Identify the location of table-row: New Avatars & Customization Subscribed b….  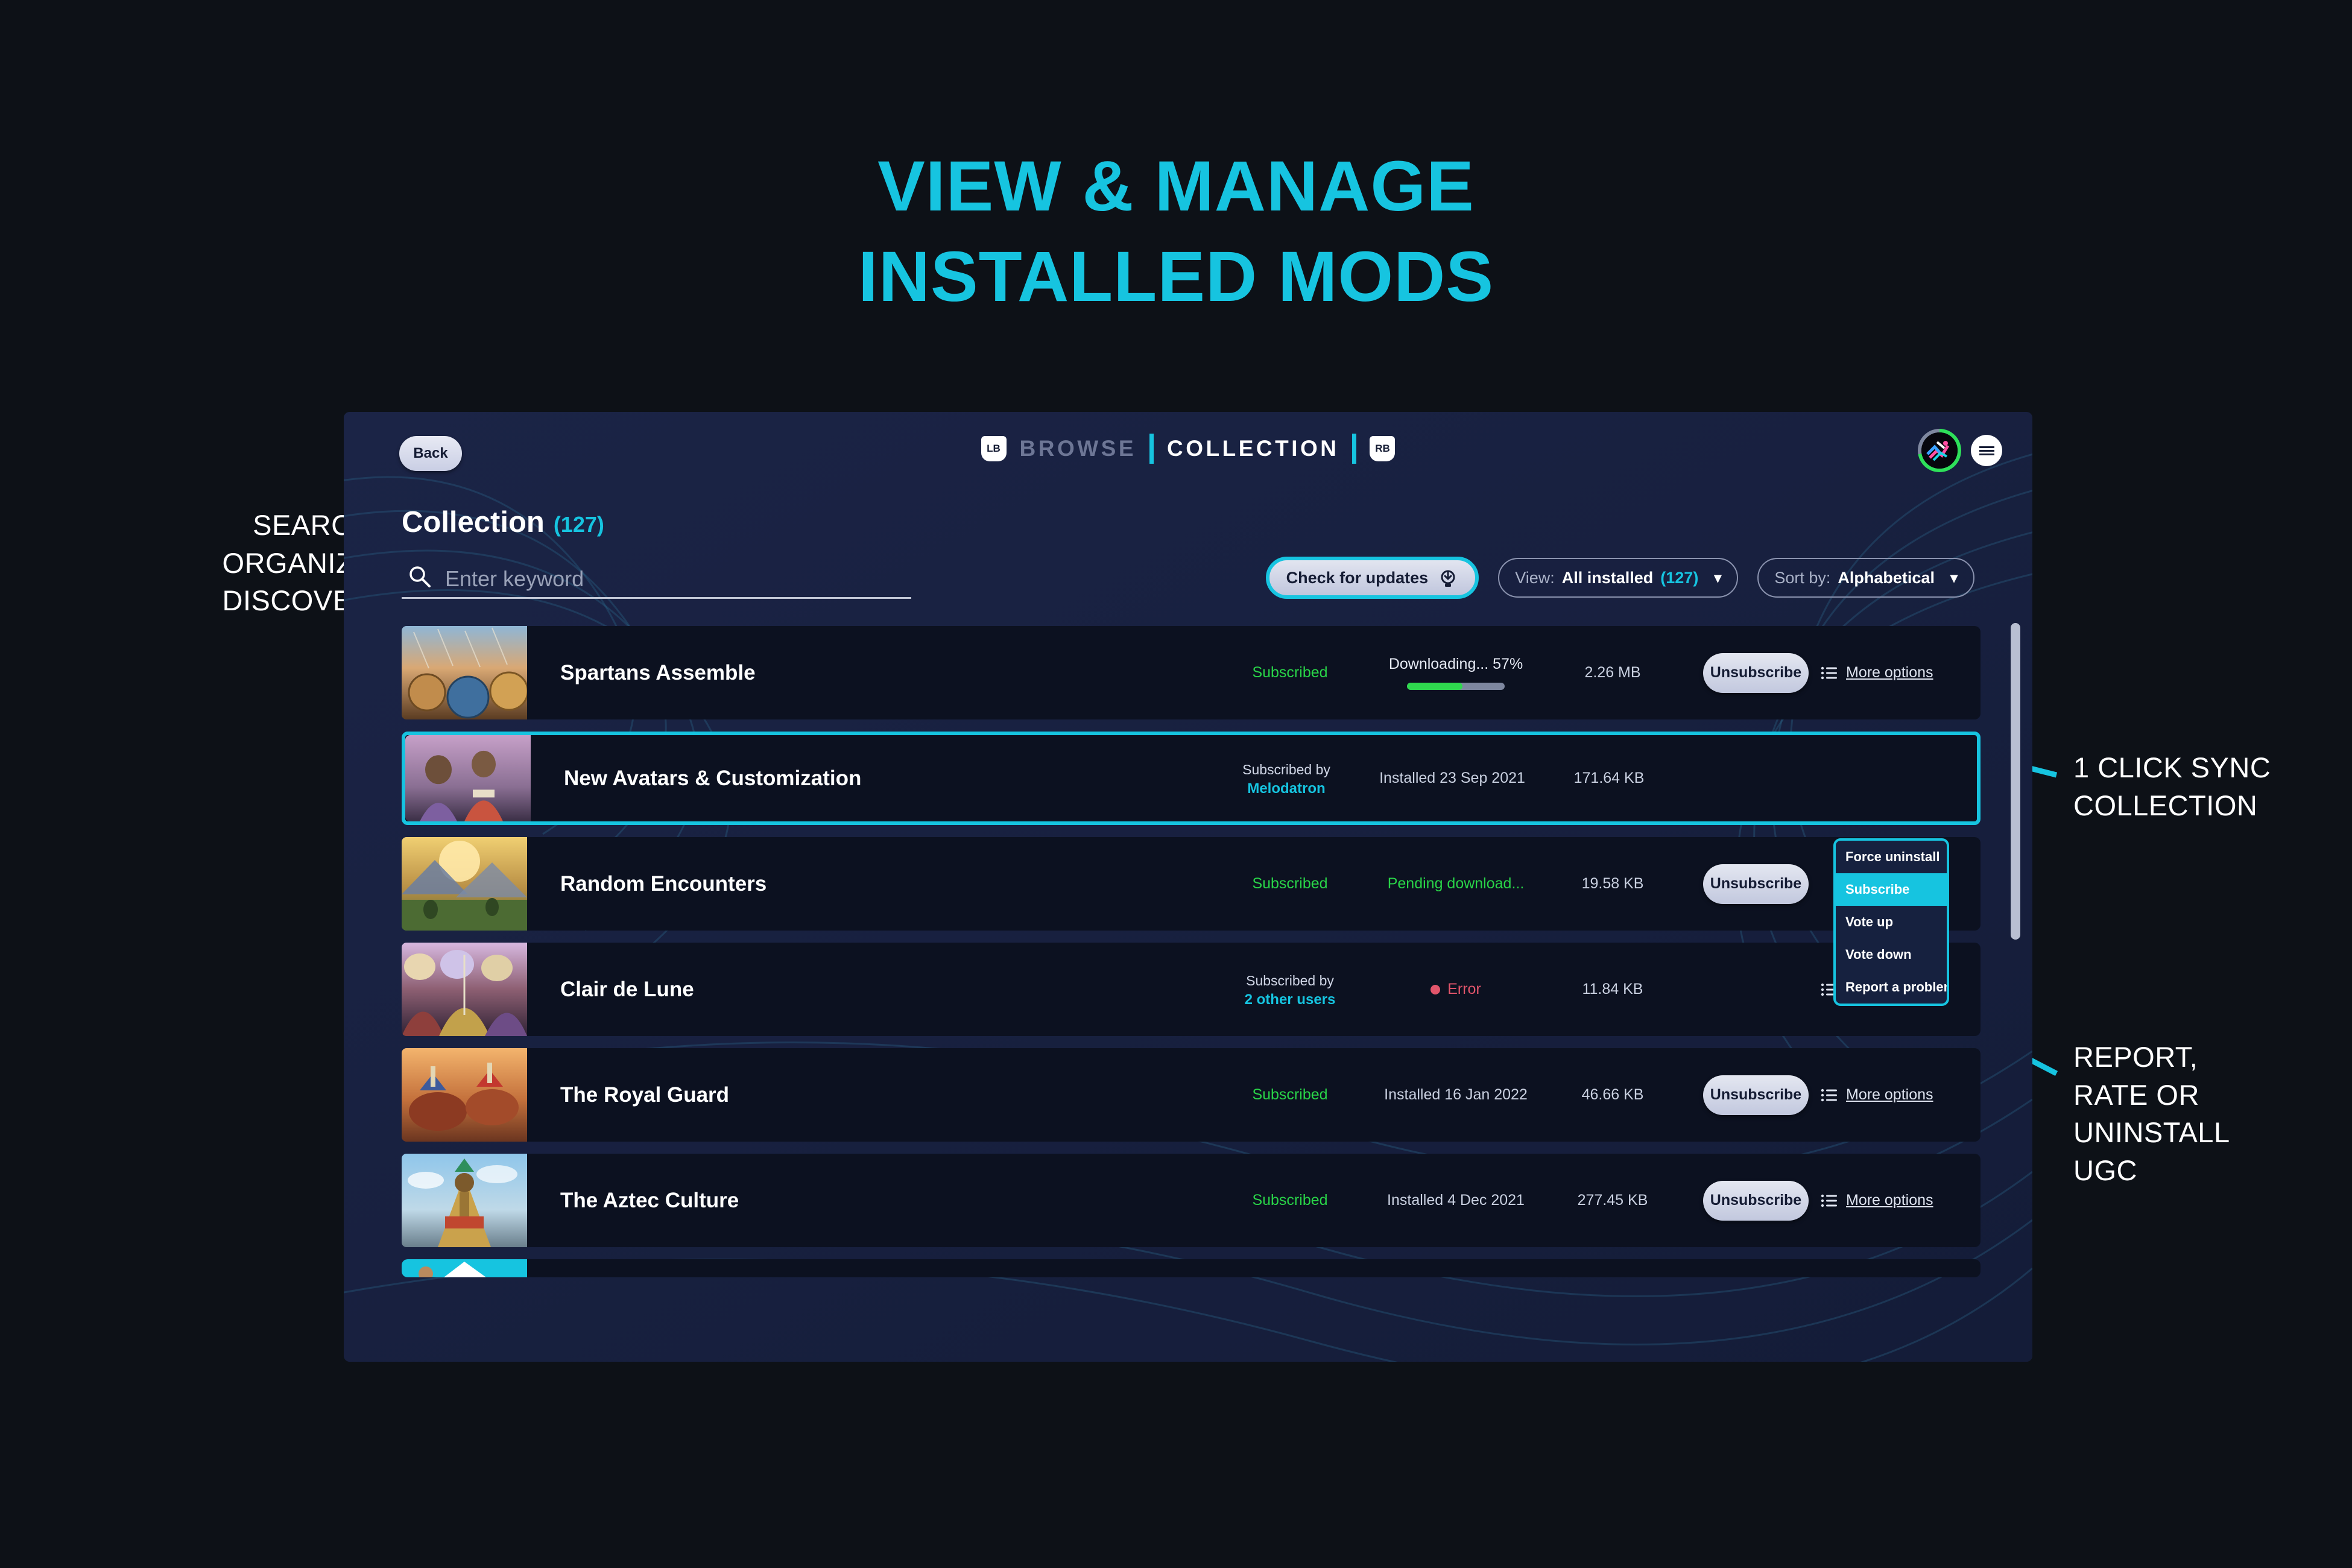
(1191, 778).